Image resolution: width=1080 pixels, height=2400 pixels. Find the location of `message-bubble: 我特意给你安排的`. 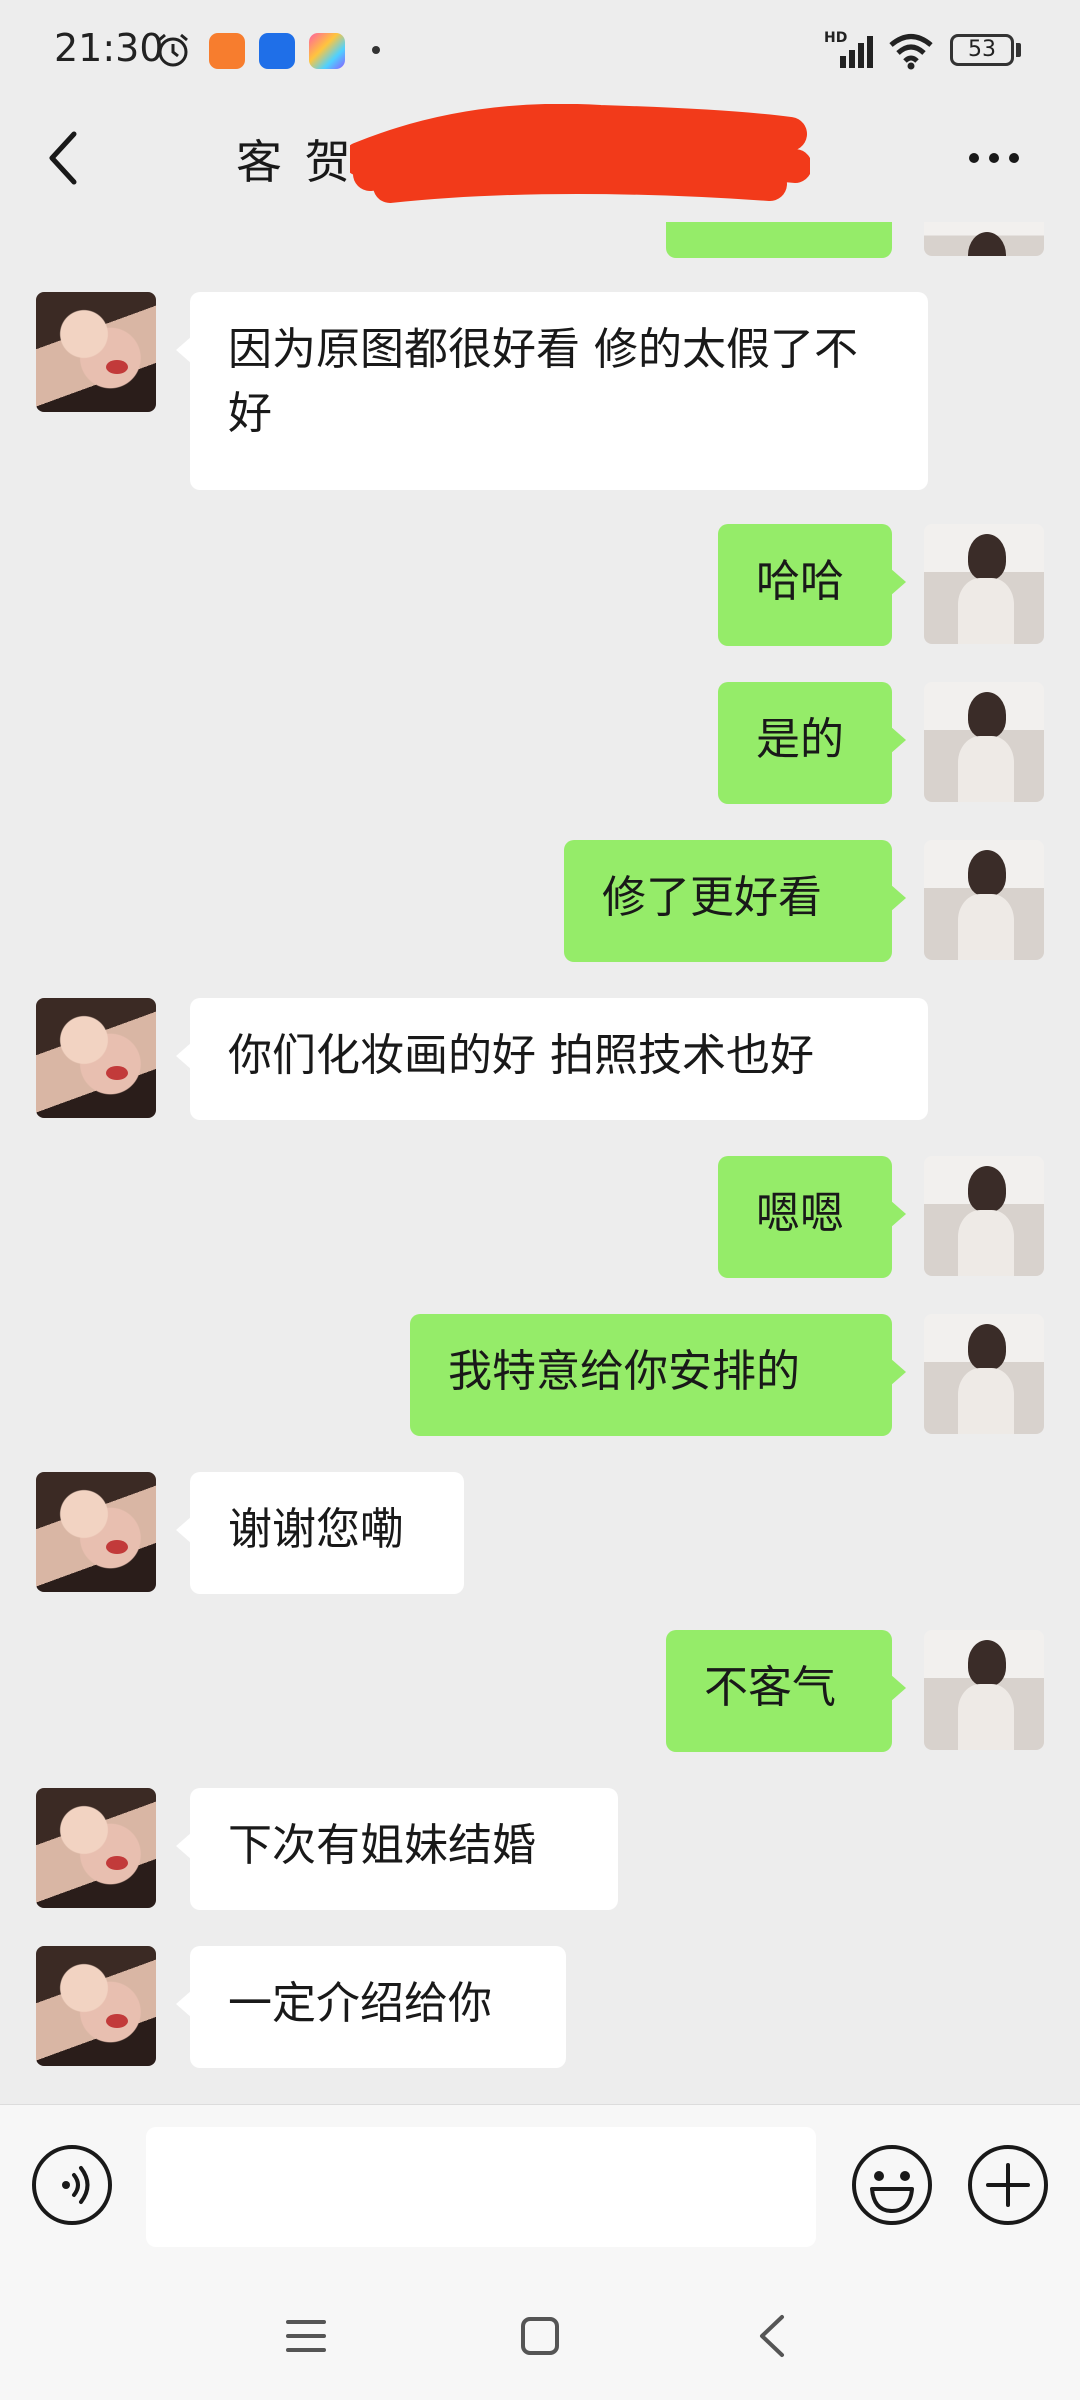

message-bubble: 我特意给你安排的 is located at coordinates (658, 1375).